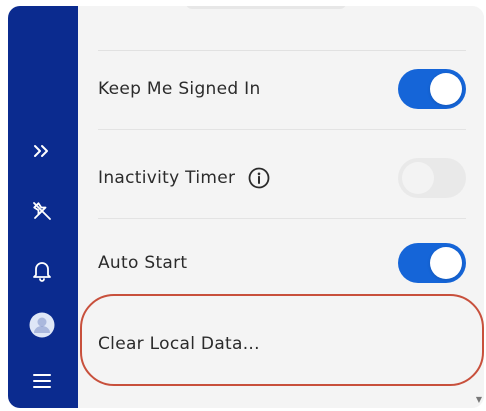 The image size is (486, 411). I want to click on unpin-icon, so click(42, 211).